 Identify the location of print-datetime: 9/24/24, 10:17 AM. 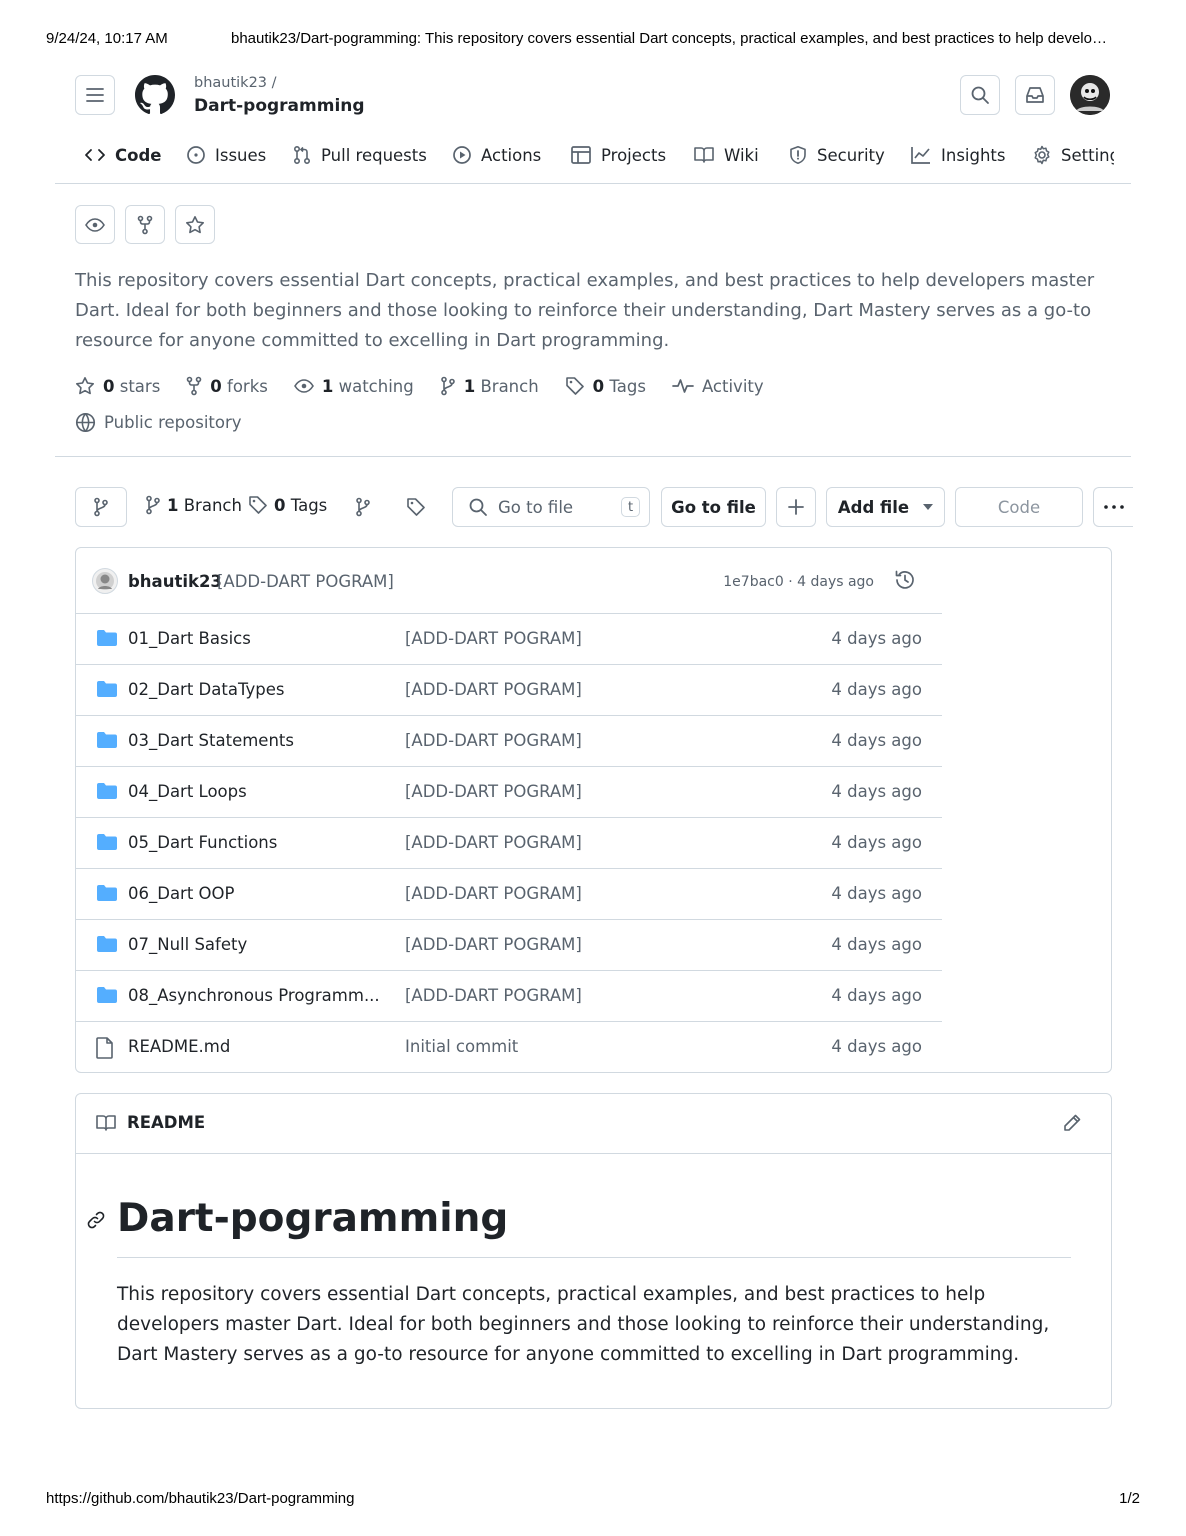
(107, 38).